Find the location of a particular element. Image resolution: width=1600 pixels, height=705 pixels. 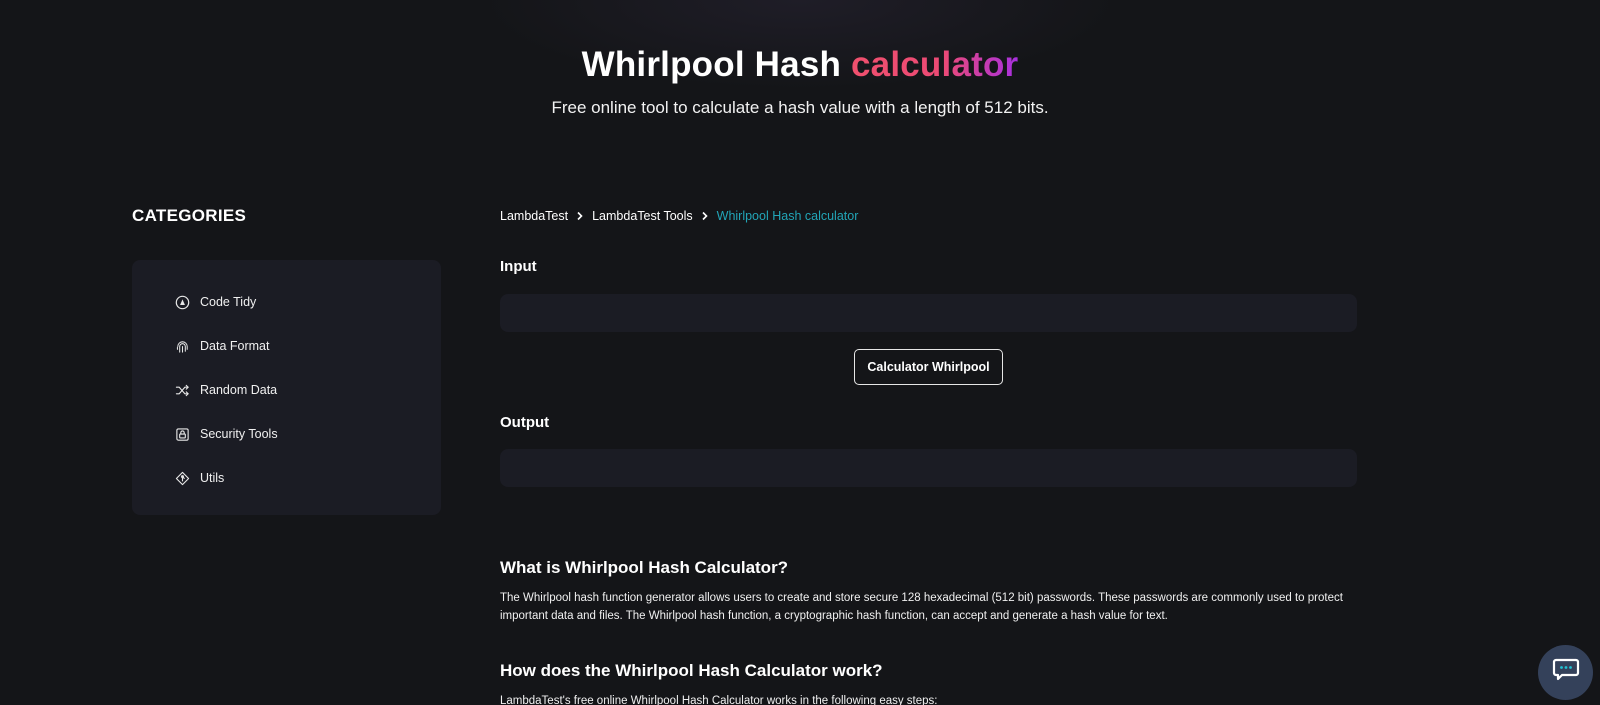

output-label: Output is located at coordinates (525, 422).